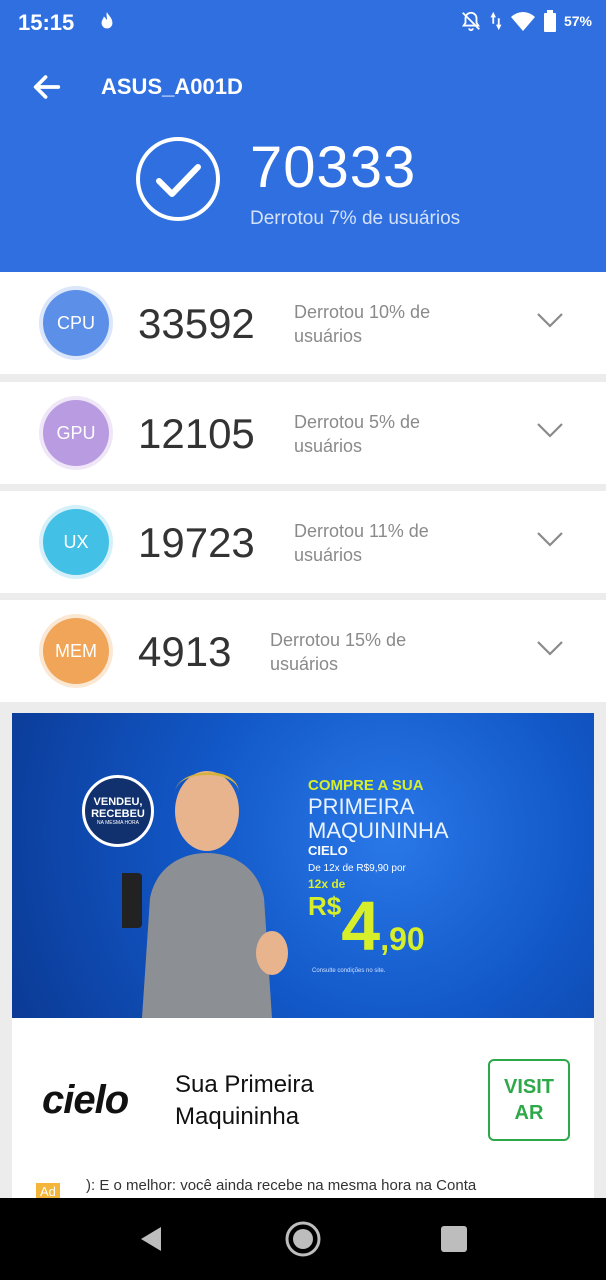 This screenshot has height=1280, width=606. I want to click on device-name: ASUS_A001D, so click(172, 86).